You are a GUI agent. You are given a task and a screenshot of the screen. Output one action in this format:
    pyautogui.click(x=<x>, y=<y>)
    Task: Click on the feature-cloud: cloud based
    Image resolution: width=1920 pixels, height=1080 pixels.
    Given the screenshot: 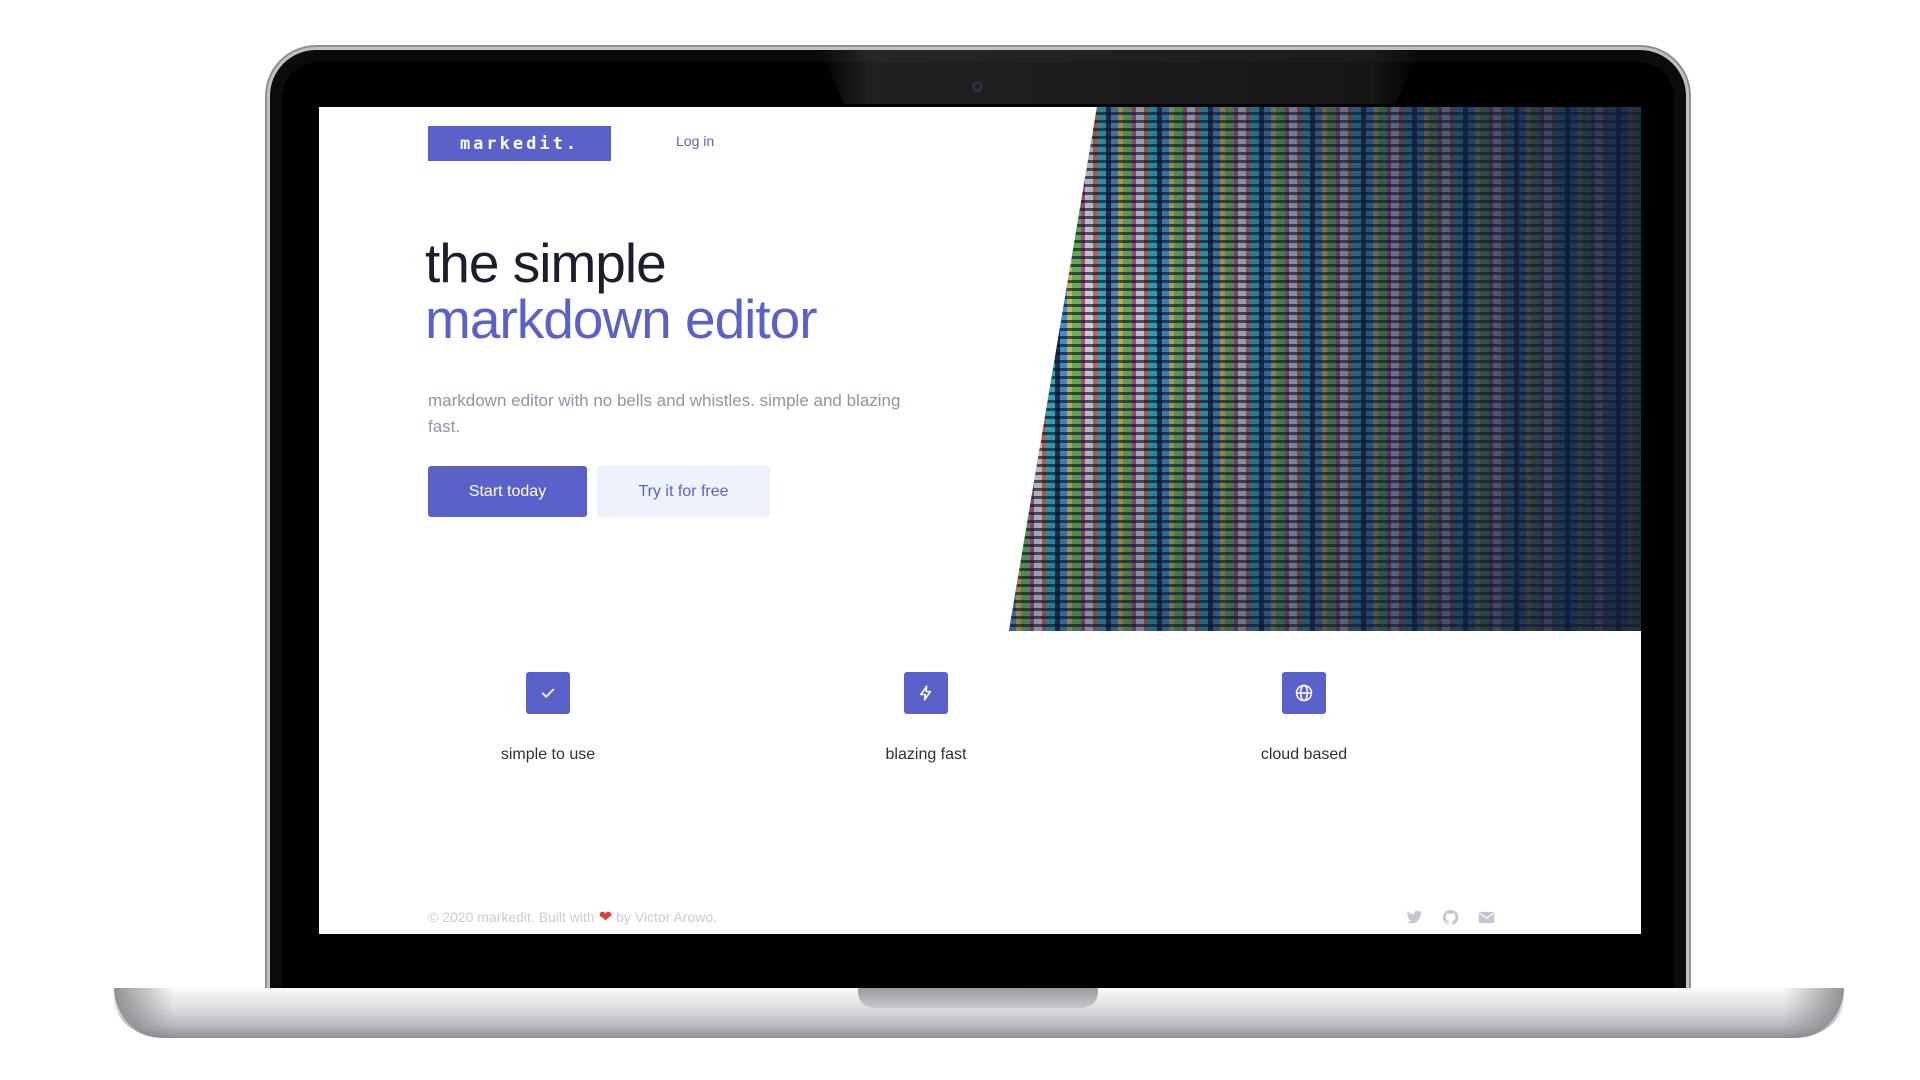 What is the action you would take?
    pyautogui.click(x=1304, y=718)
    